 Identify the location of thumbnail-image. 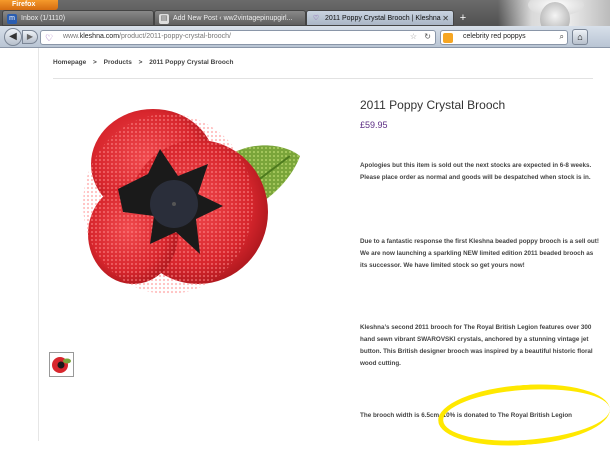
(61, 365).